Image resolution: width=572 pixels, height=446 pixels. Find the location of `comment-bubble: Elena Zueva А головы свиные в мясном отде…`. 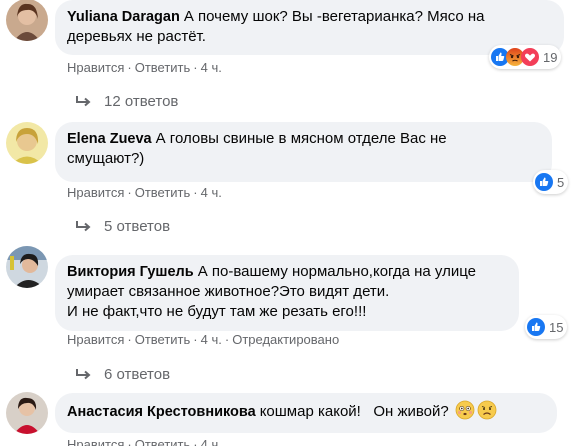

comment-bubble: Elena Zueva А головы свиные в мясном отде… is located at coordinates (303, 152).